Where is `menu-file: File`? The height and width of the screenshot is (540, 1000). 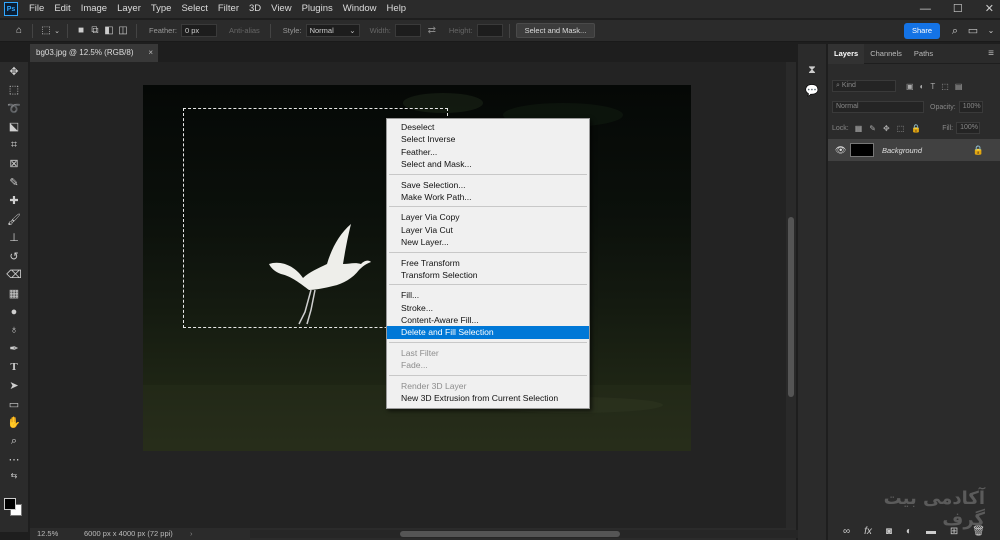
menu-file: File is located at coordinates (36, 9).